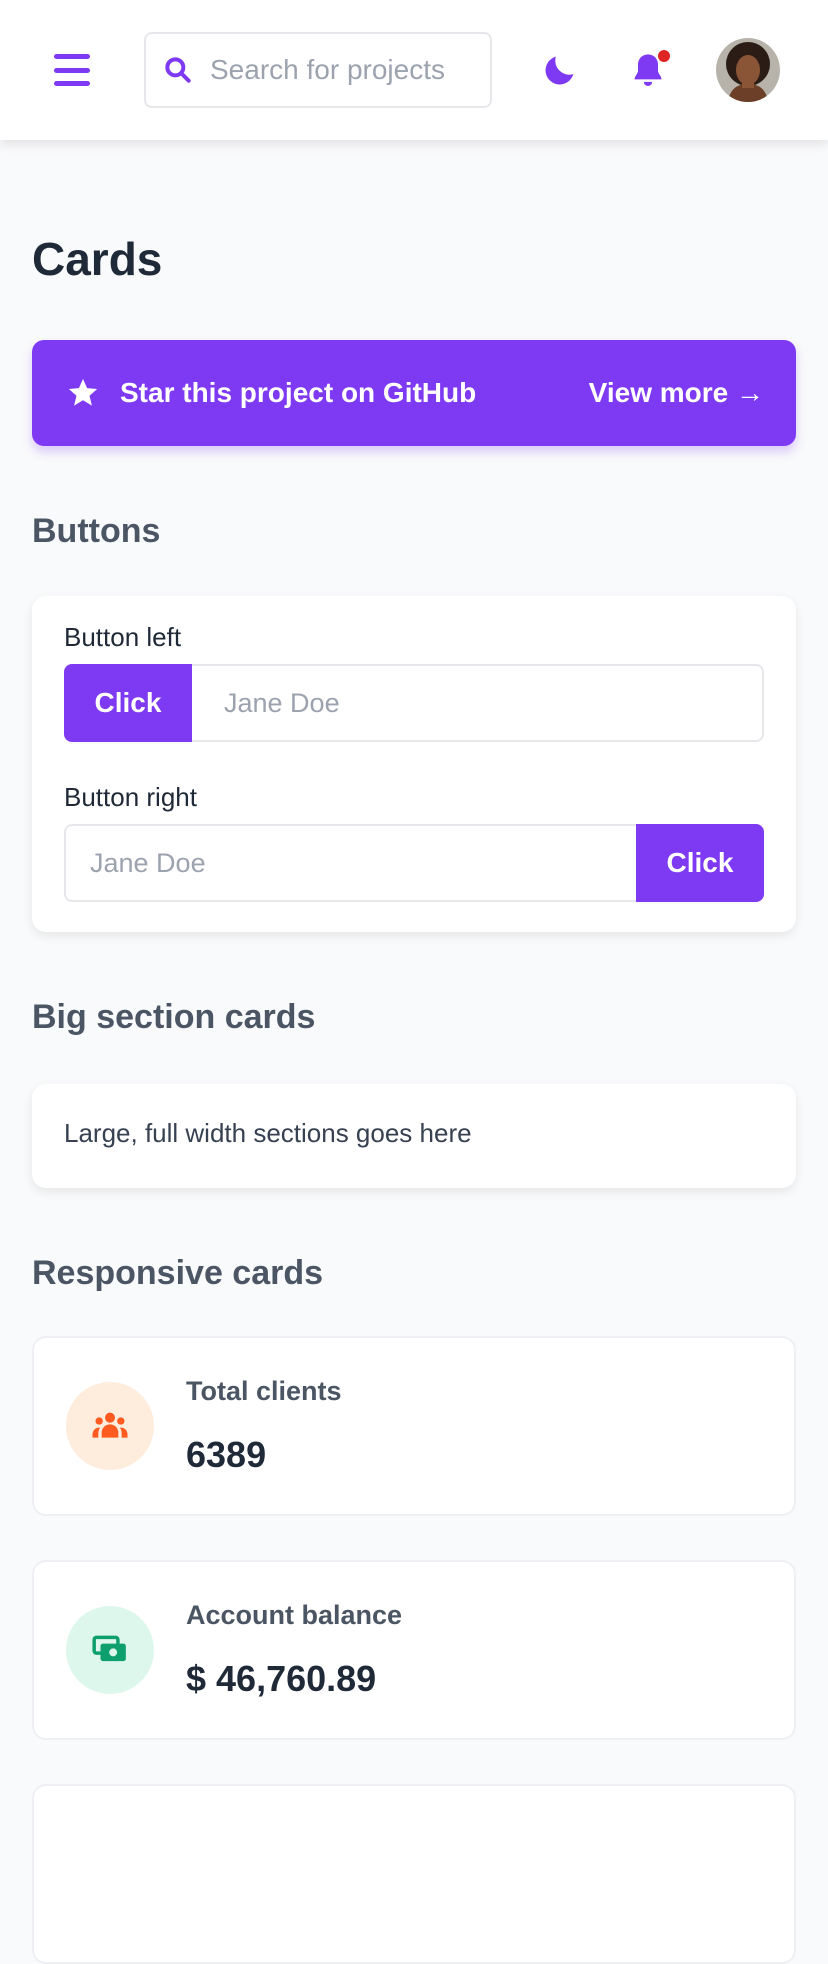 Image resolution: width=828 pixels, height=1964 pixels. I want to click on stat-card-partial, so click(414, 1874).